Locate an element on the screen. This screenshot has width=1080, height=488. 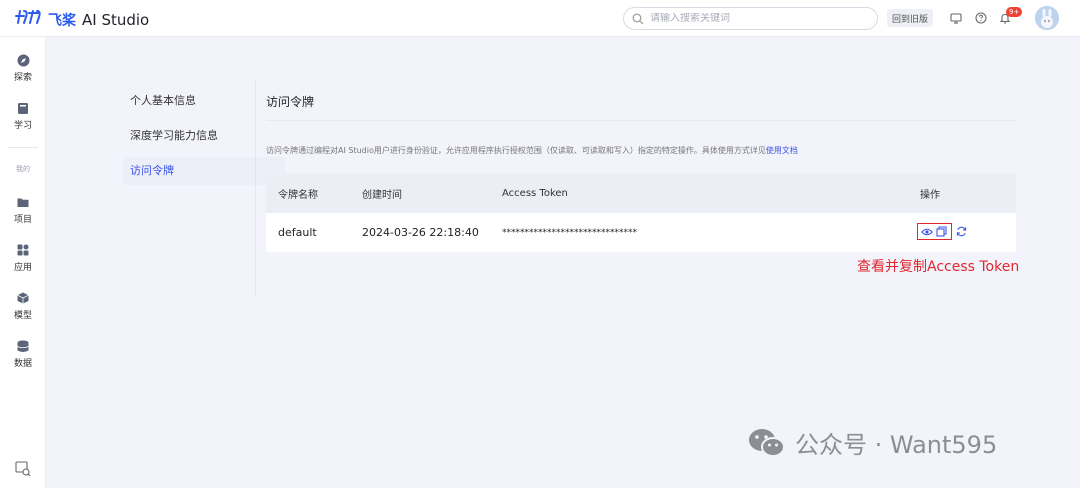
search-icon is located at coordinates (638, 18).